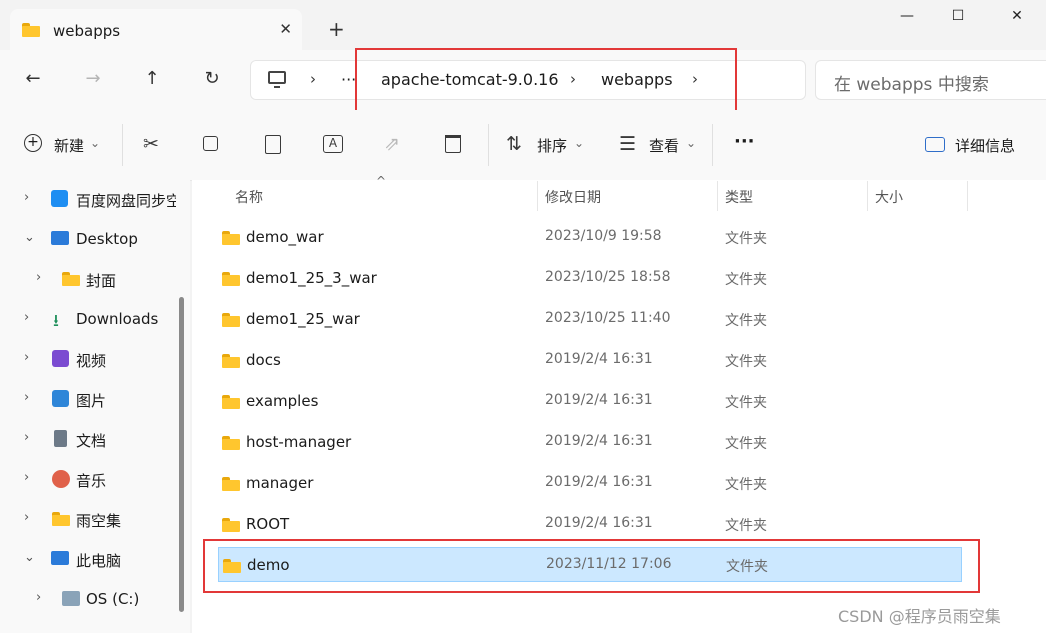  What do you see at coordinates (453, 144) in the screenshot?
I see `delete-icon` at bounding box center [453, 144].